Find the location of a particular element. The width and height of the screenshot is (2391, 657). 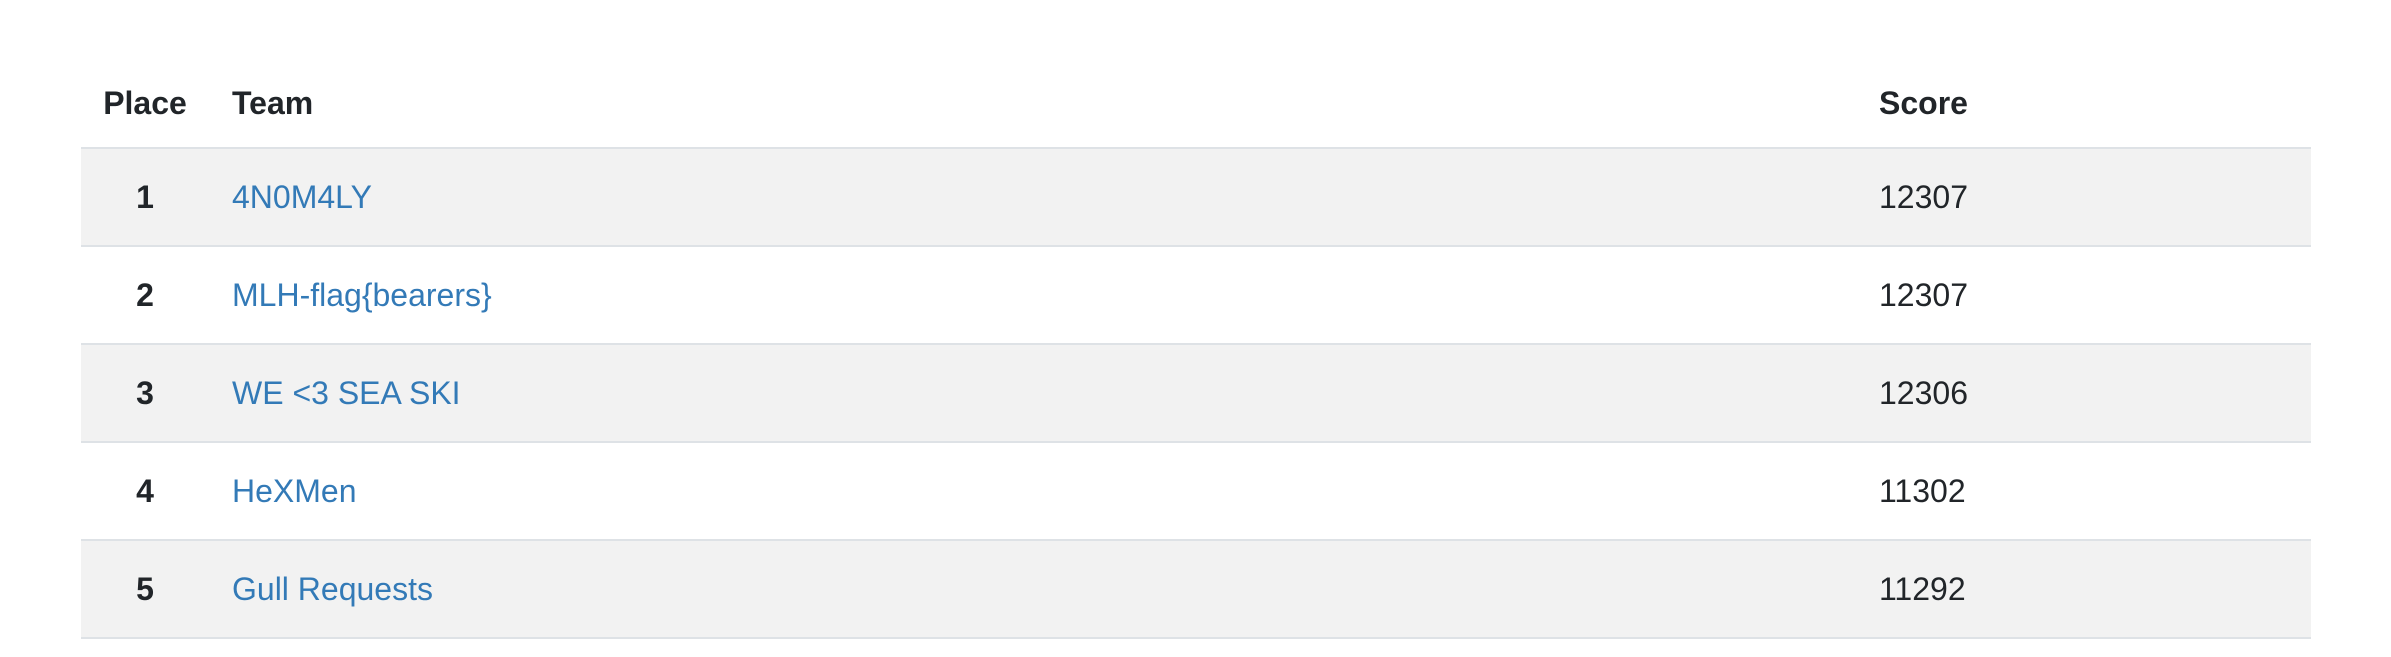

table-row: 3 WE <3 SEA SKI 12306 is located at coordinates (1196, 394).